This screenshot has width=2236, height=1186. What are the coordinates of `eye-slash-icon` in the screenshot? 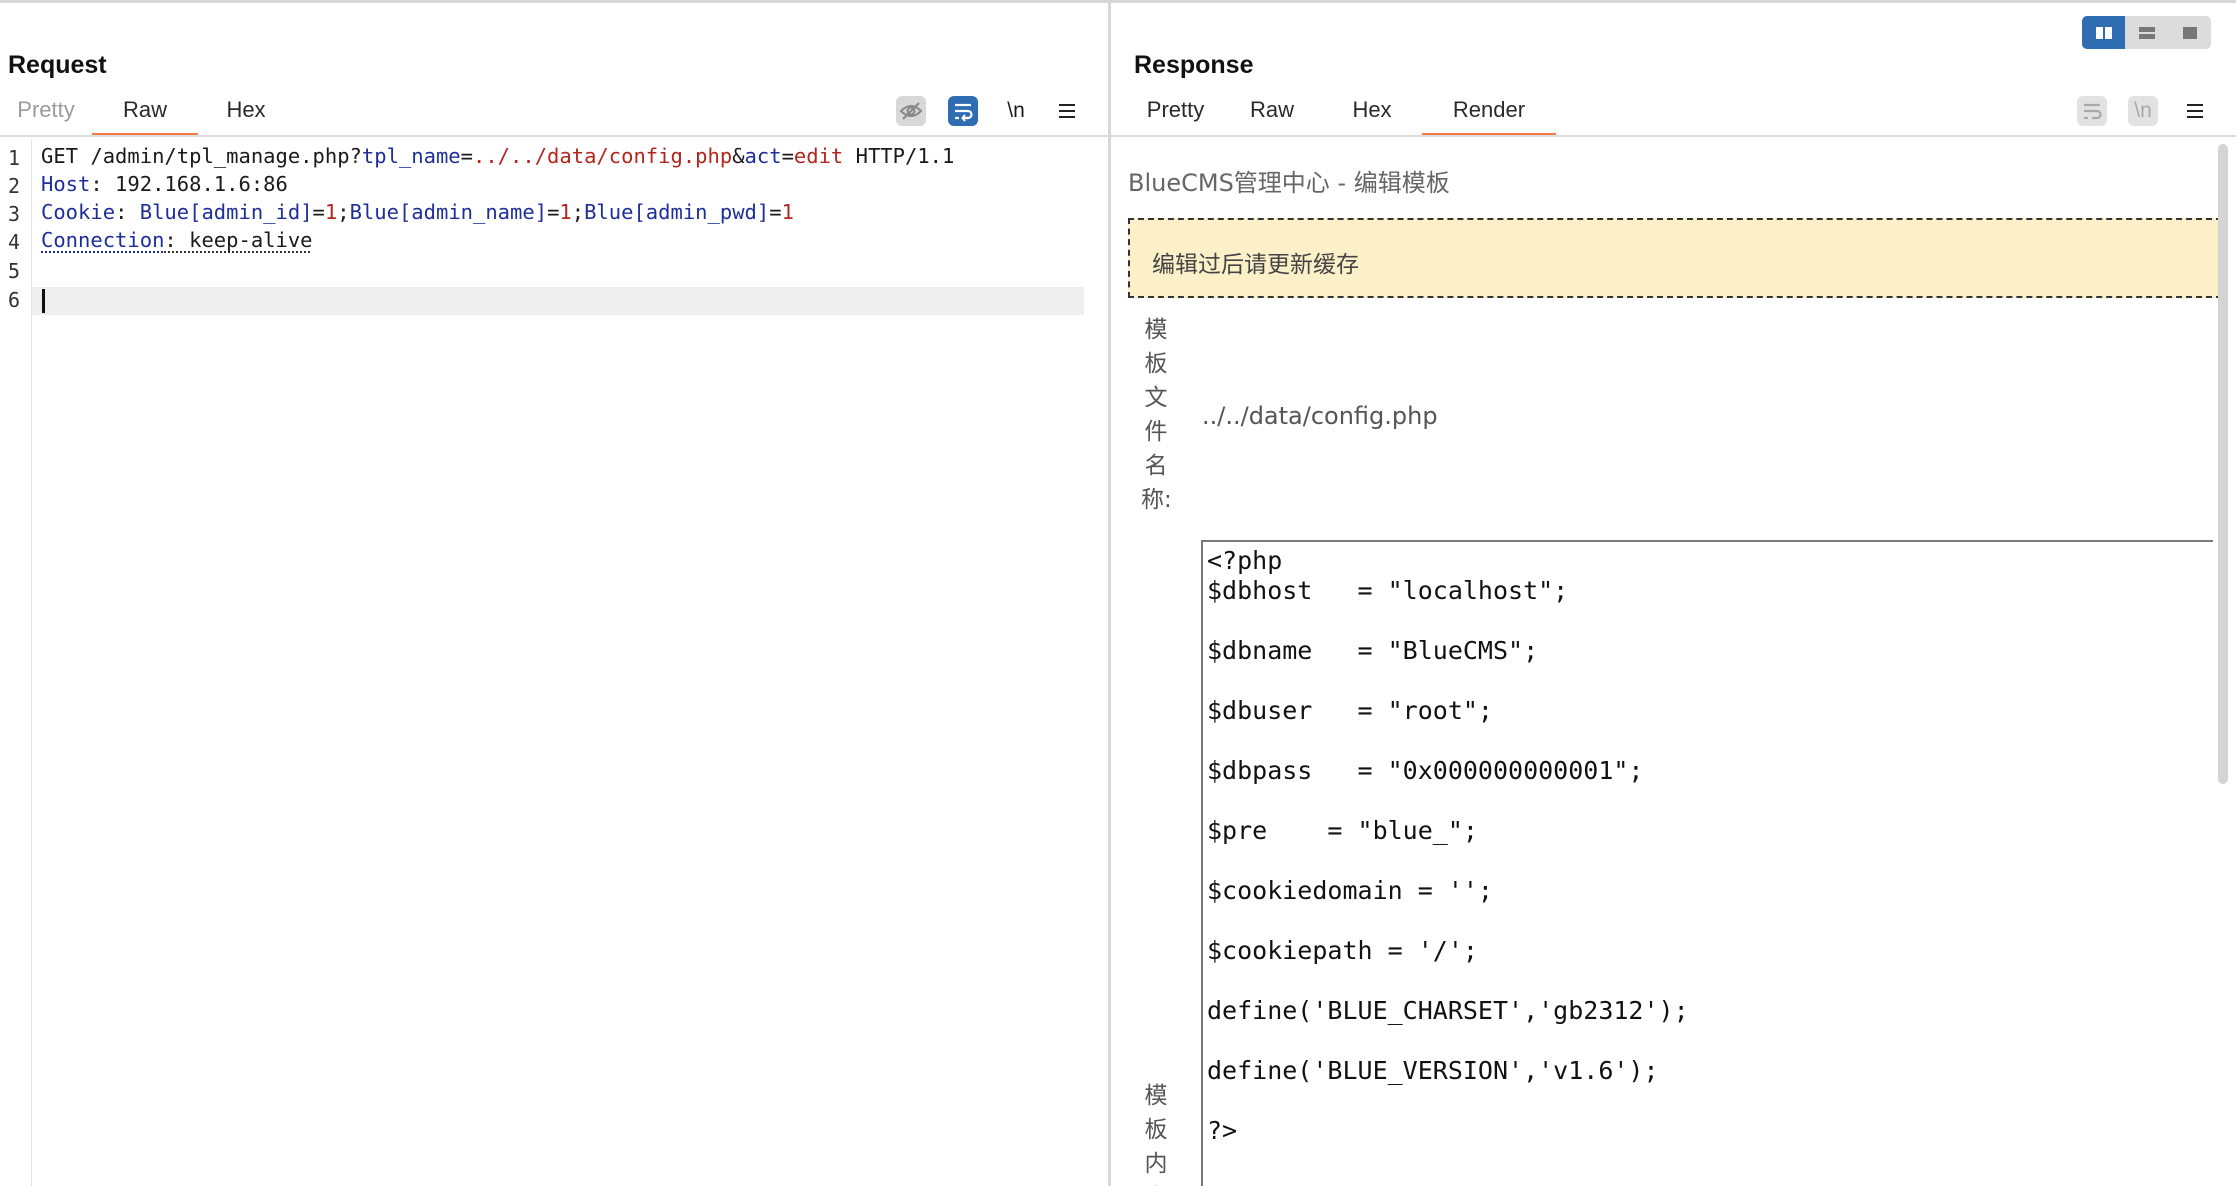 It's located at (911, 111).